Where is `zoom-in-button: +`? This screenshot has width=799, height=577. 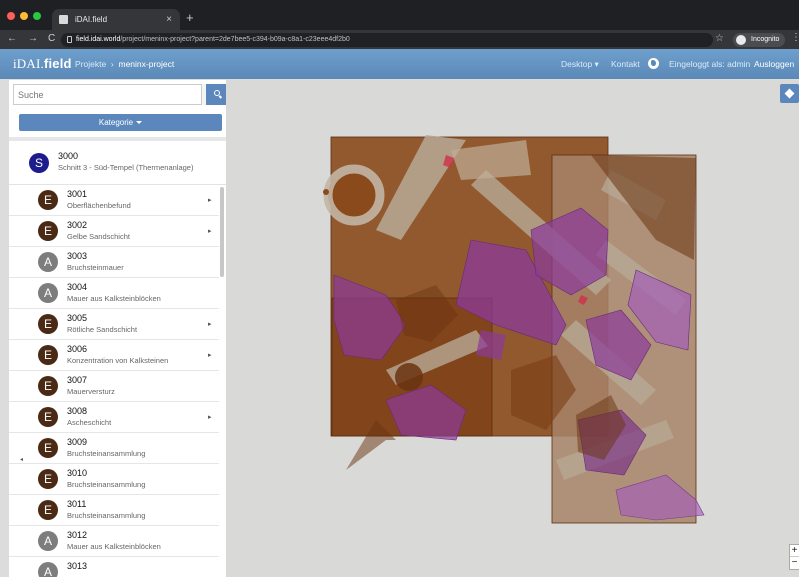
zoom-in-button: + is located at coordinates (794, 551).